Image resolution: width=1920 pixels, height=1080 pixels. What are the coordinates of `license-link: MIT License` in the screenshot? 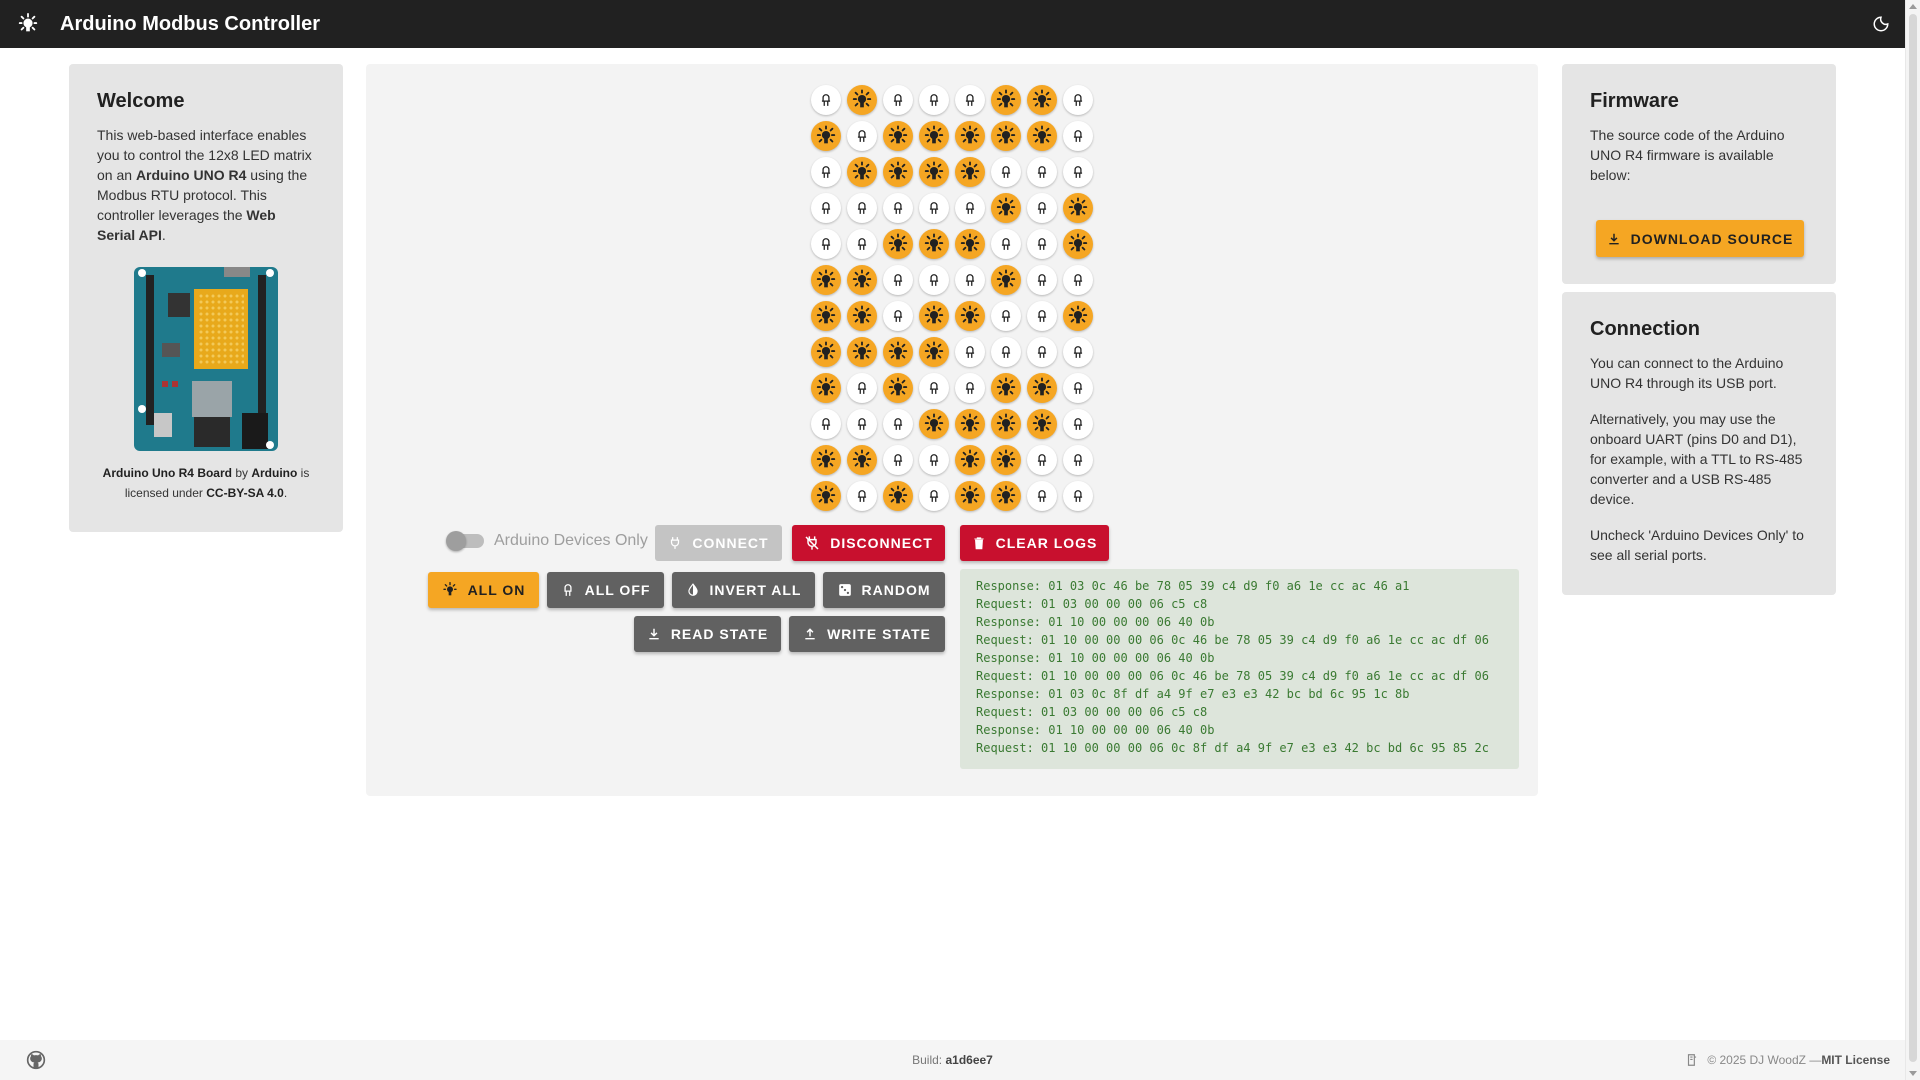 It's located at (1855, 1060).